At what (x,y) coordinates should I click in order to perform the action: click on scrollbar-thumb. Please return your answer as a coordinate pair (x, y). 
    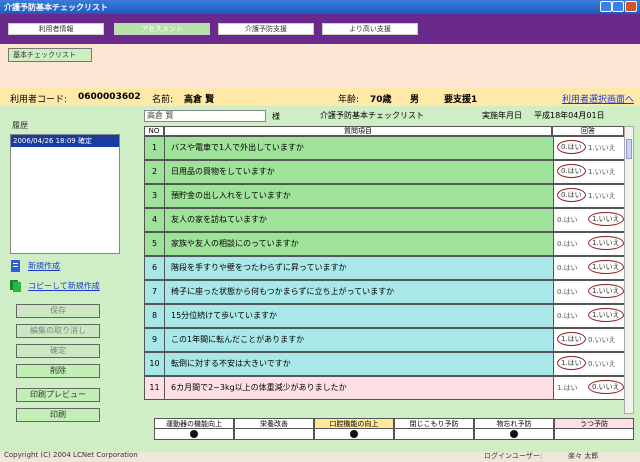
    Looking at the image, I should click on (629, 149).